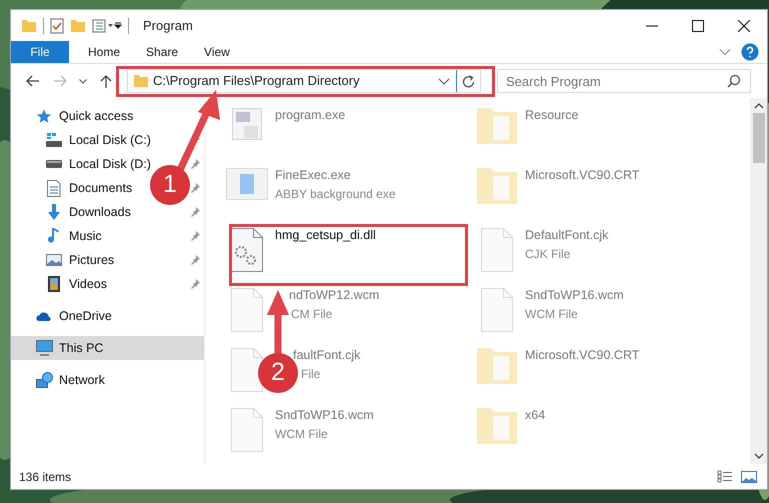  Describe the element at coordinates (334, 295) in the screenshot. I see `file-name: ndToWP12.wcm` at that location.